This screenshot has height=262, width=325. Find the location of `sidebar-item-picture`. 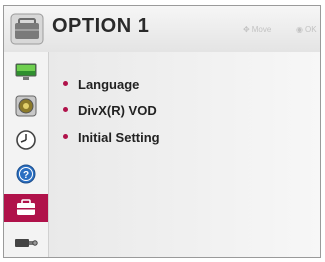

sidebar-item-picture is located at coordinates (26, 72).